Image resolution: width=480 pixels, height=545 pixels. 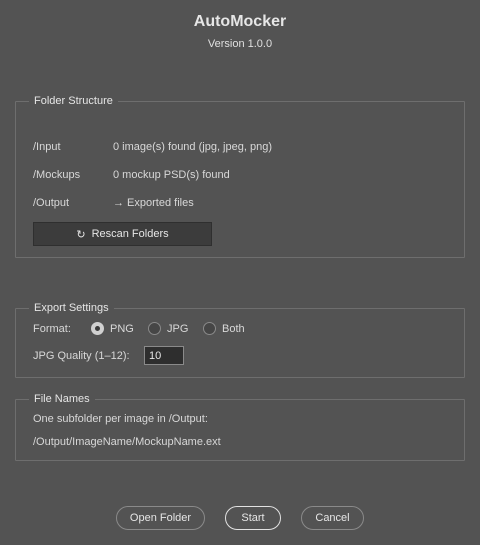 I want to click on output-folder-status: → Exported files, so click(x=153, y=203).